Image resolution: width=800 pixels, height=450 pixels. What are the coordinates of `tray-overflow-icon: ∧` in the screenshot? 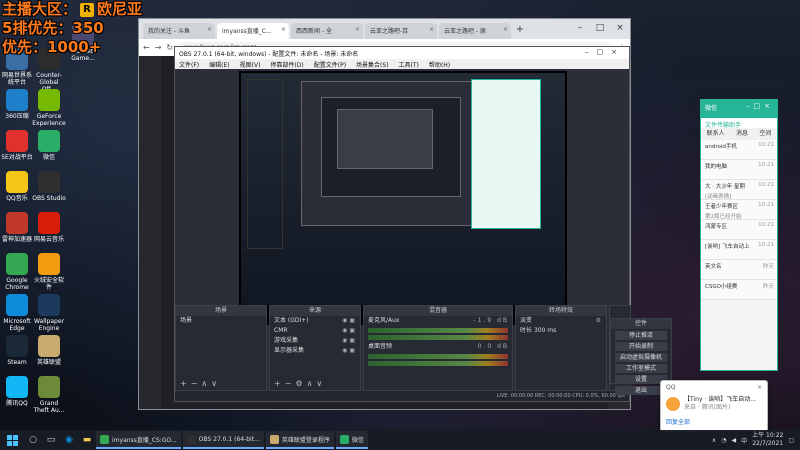 It's located at (714, 440).